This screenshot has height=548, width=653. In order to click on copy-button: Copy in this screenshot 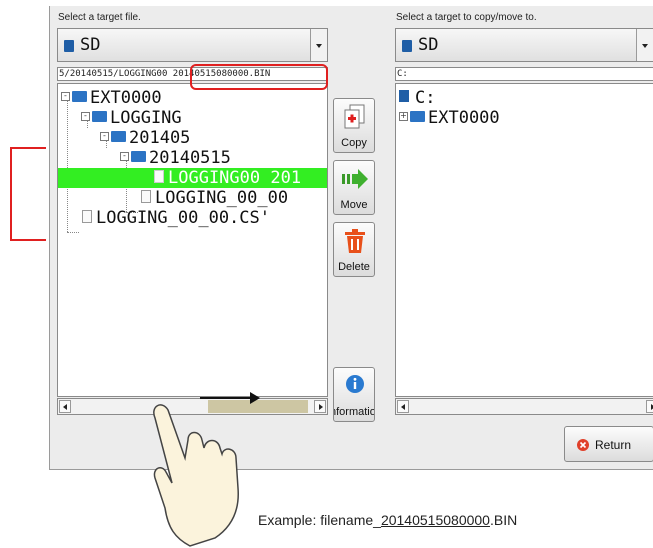, I will do `click(354, 125)`.